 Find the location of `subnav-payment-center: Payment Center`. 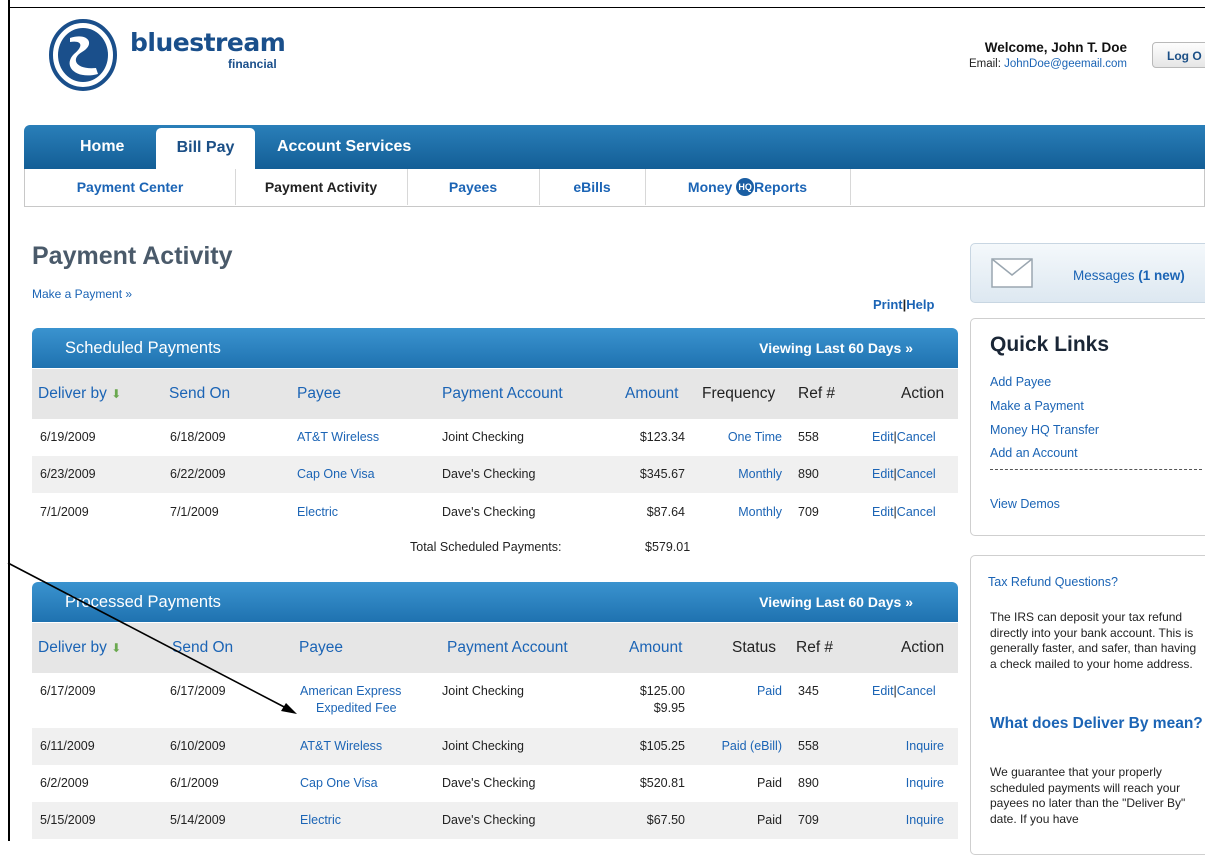

subnav-payment-center: Payment Center is located at coordinates (130, 187).